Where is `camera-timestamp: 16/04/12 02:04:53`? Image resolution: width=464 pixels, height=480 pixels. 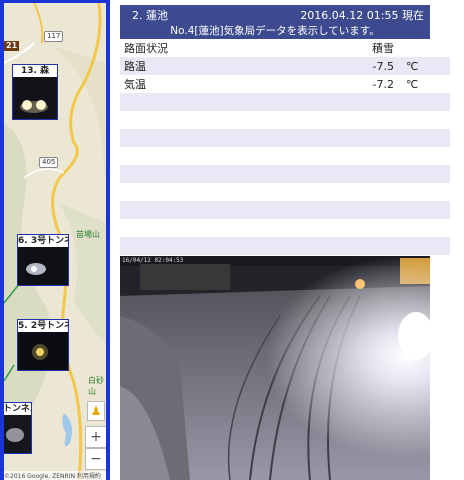
camera-timestamp: 16/04/12 02:04:53 is located at coordinates (153, 260).